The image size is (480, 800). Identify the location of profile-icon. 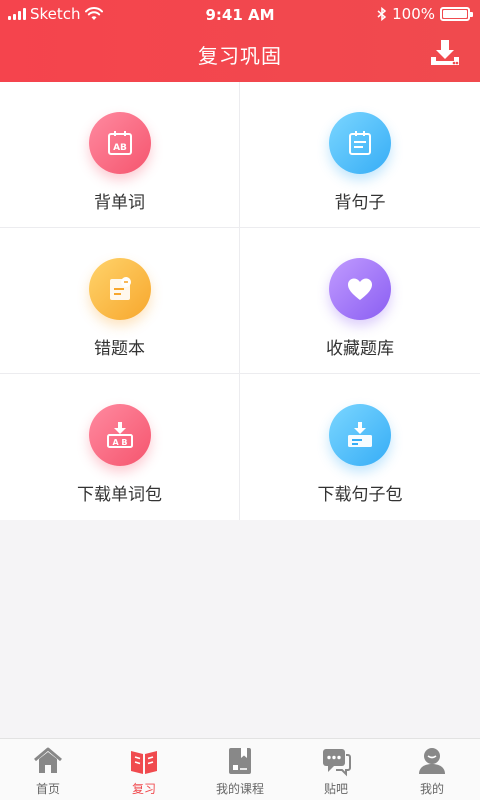
(432, 761).